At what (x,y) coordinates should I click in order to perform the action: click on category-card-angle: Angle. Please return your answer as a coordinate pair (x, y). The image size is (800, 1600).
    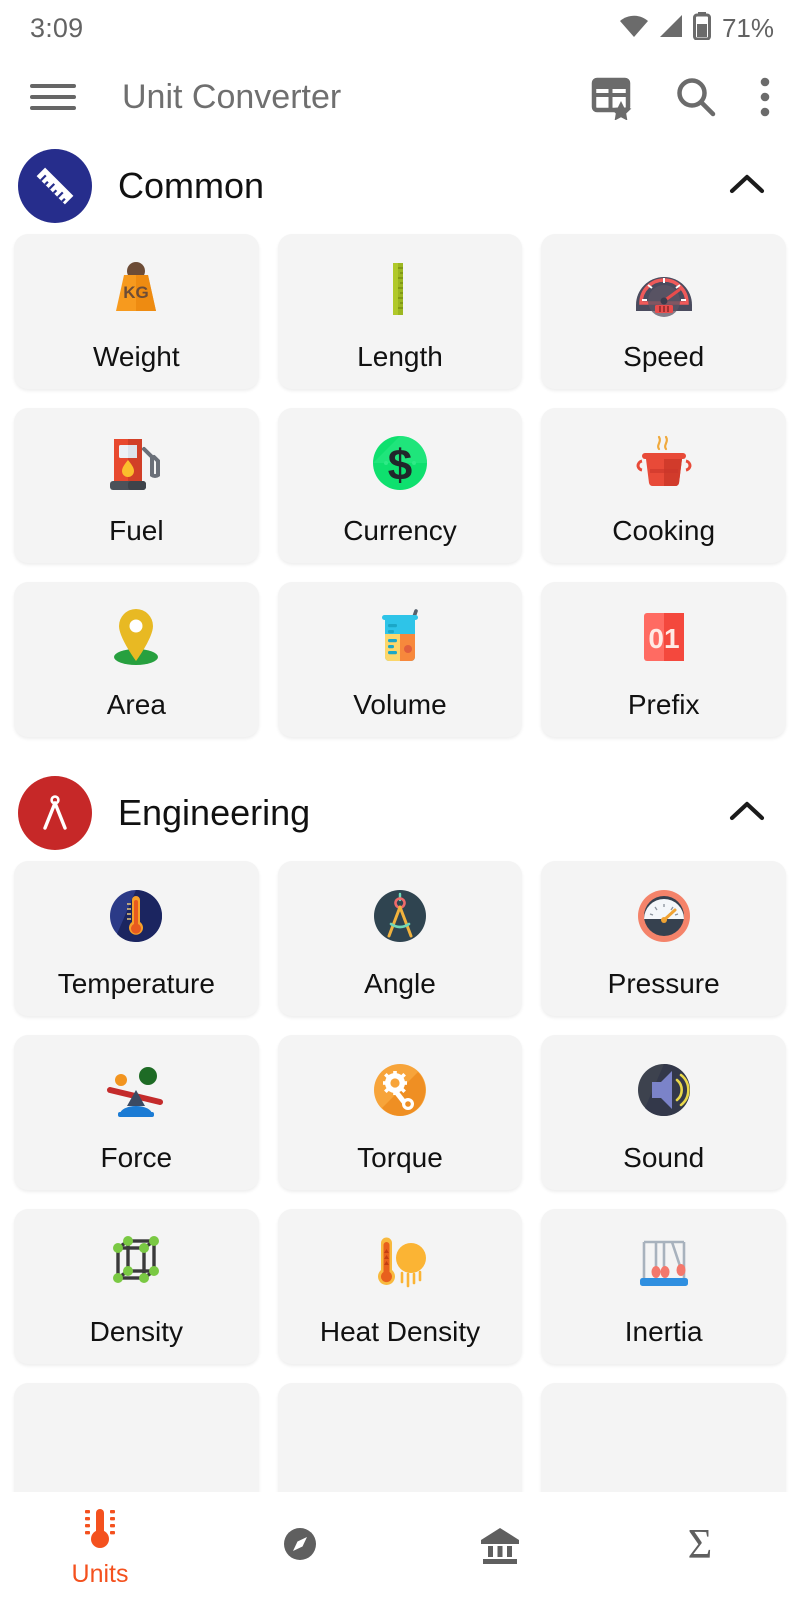
    Looking at the image, I should click on (400, 938).